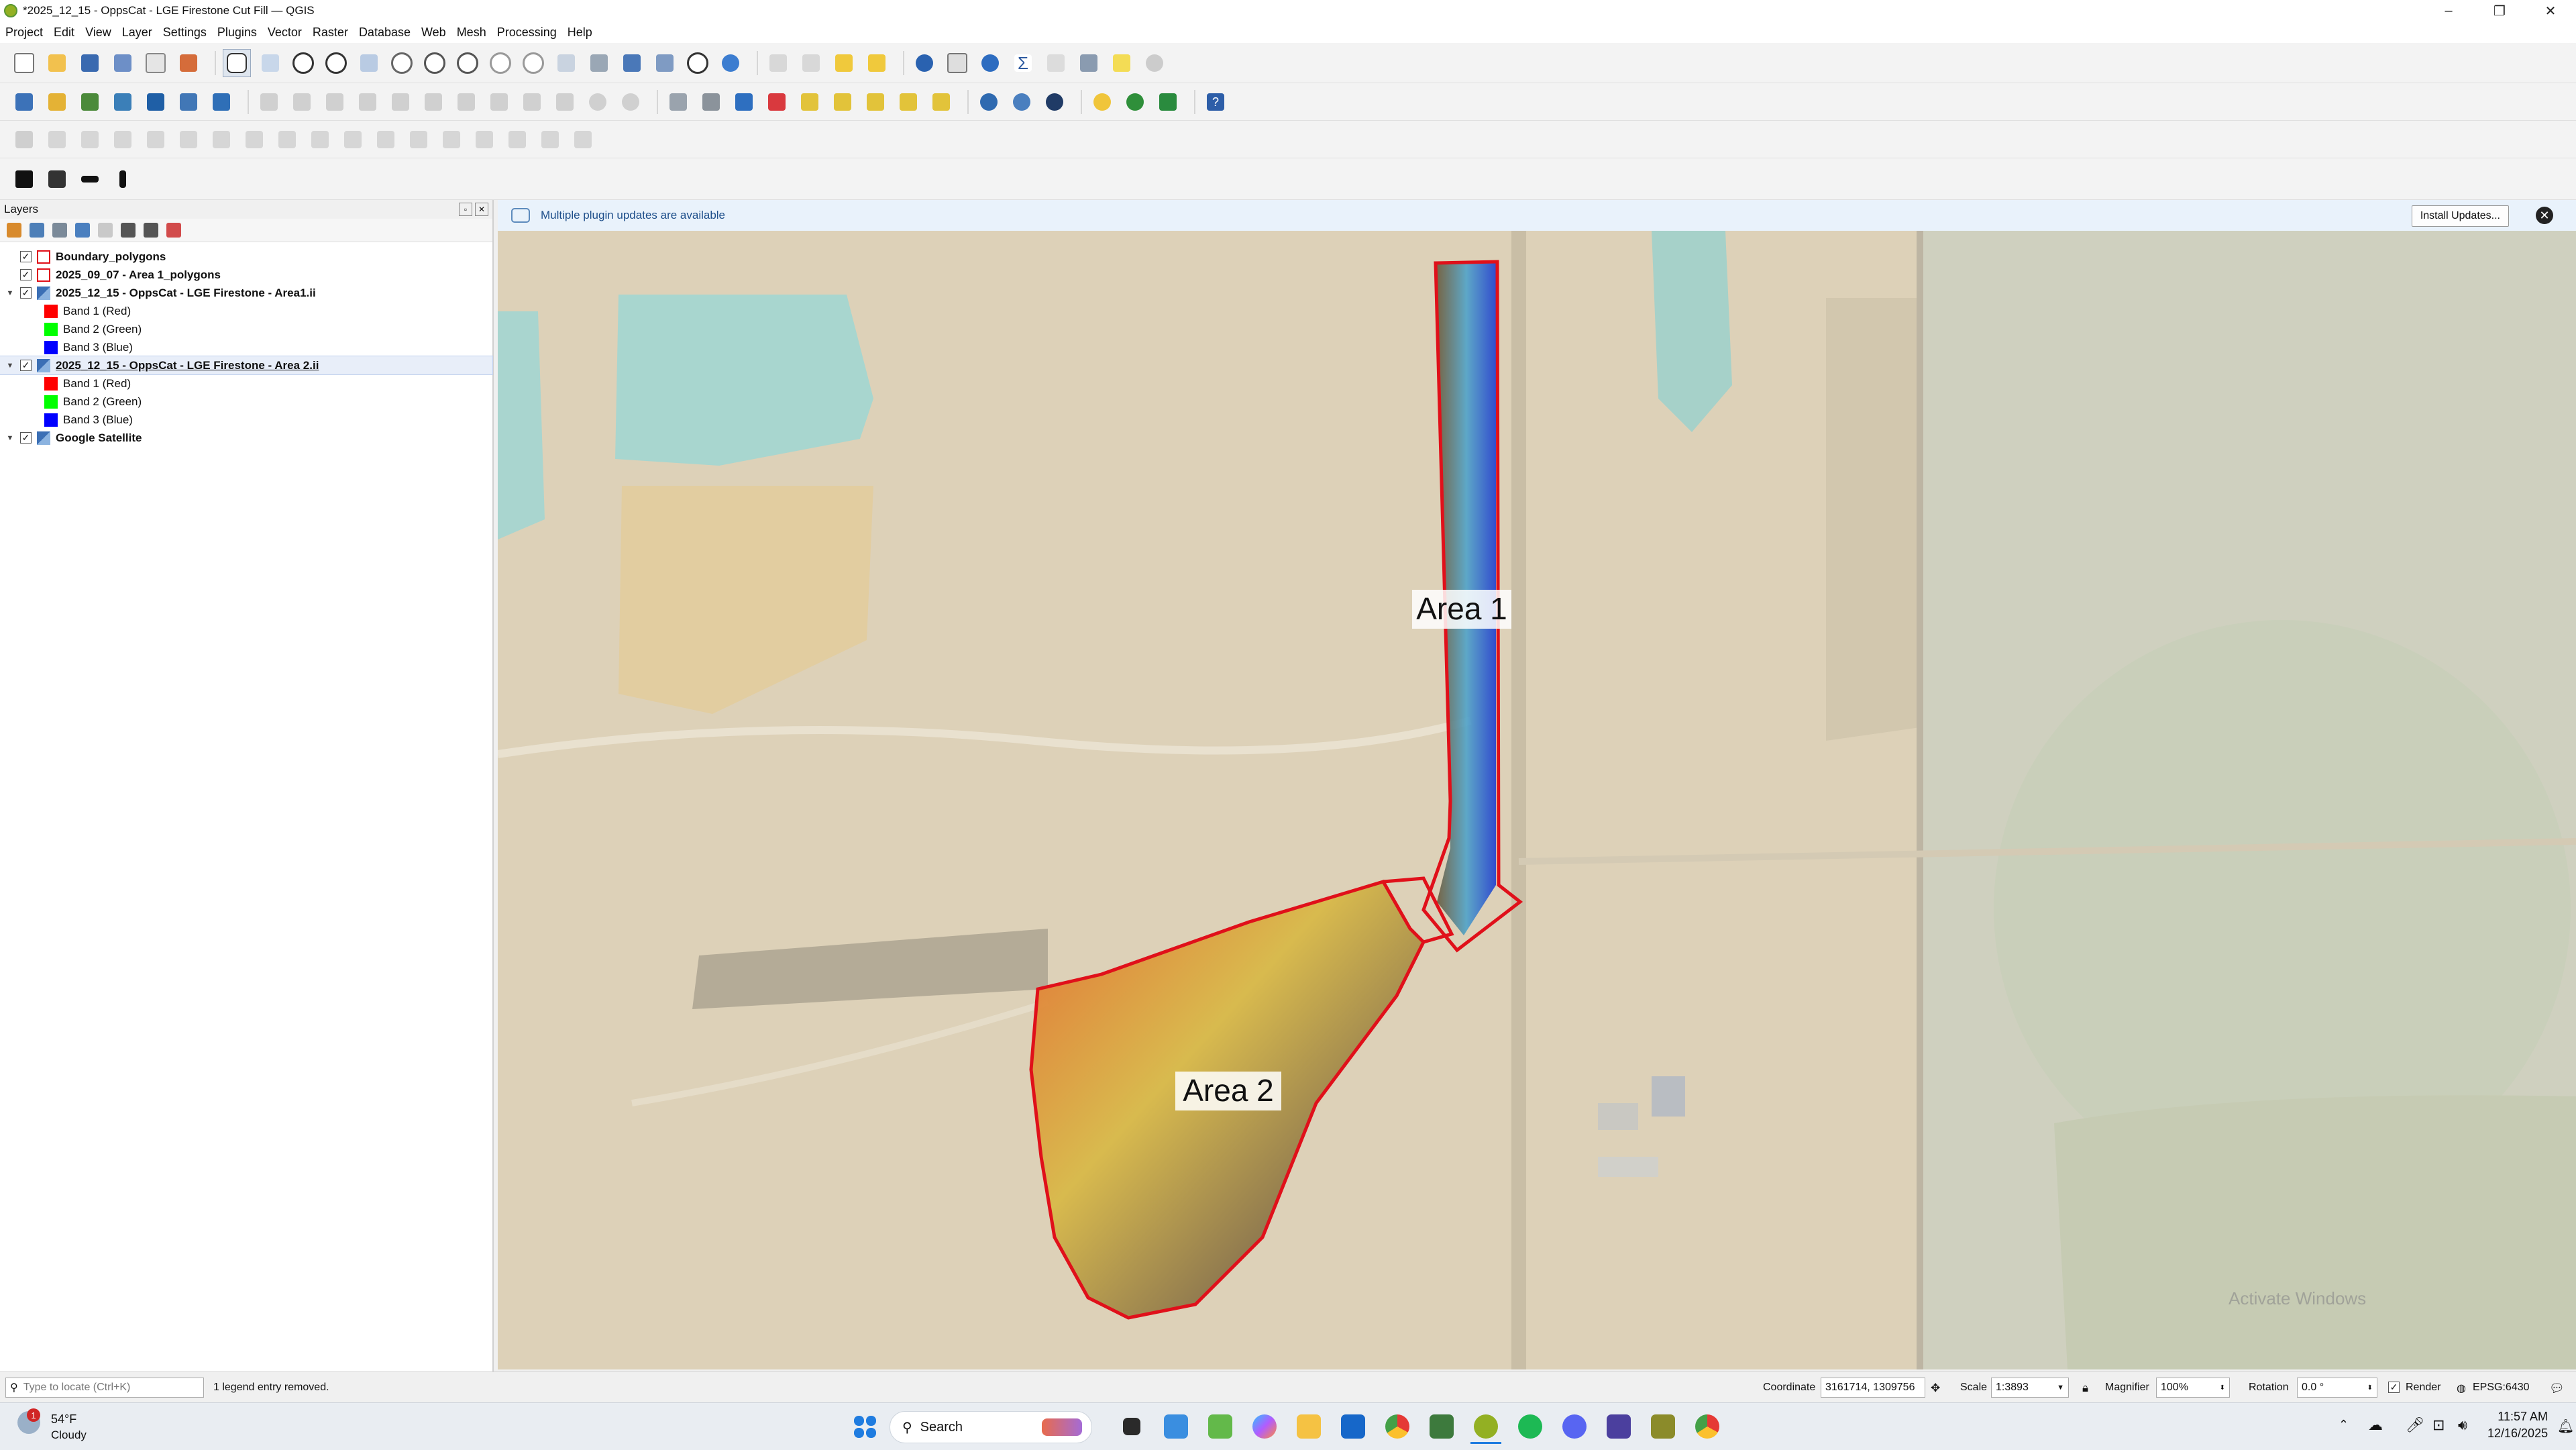 The image size is (2576, 1450). Describe the element at coordinates (270, 63) in the screenshot. I see `pan-to-selection-button` at that location.